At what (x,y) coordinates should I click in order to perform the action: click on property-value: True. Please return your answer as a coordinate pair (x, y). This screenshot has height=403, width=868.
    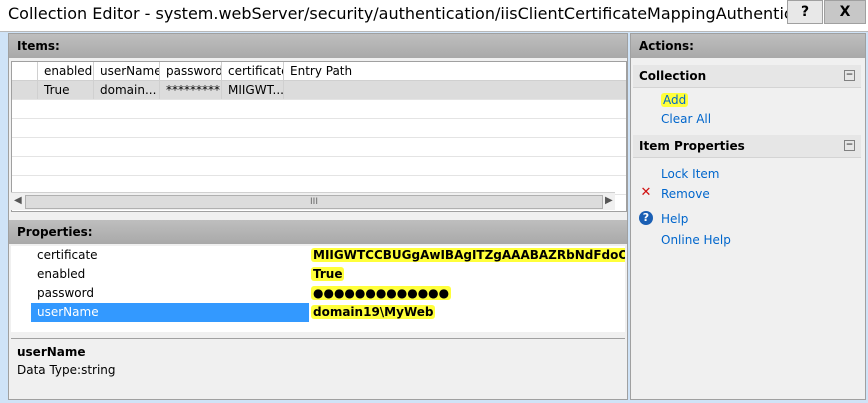
    Looking at the image, I should click on (468, 274).